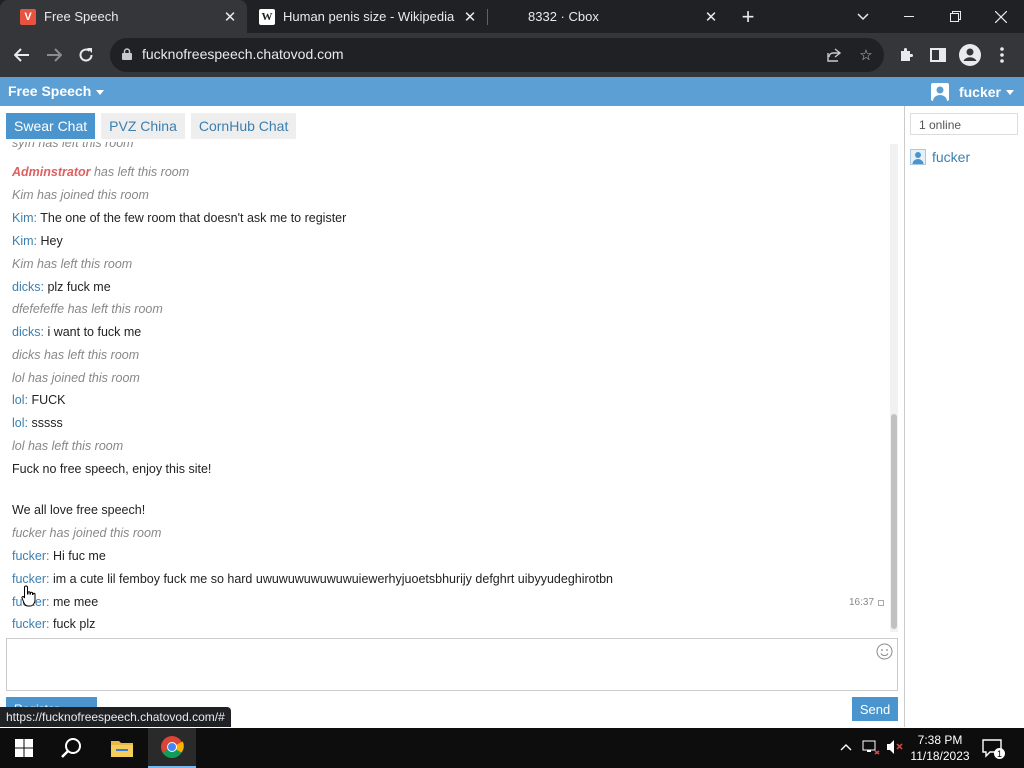  I want to click on smiley-icon, so click(884, 651).